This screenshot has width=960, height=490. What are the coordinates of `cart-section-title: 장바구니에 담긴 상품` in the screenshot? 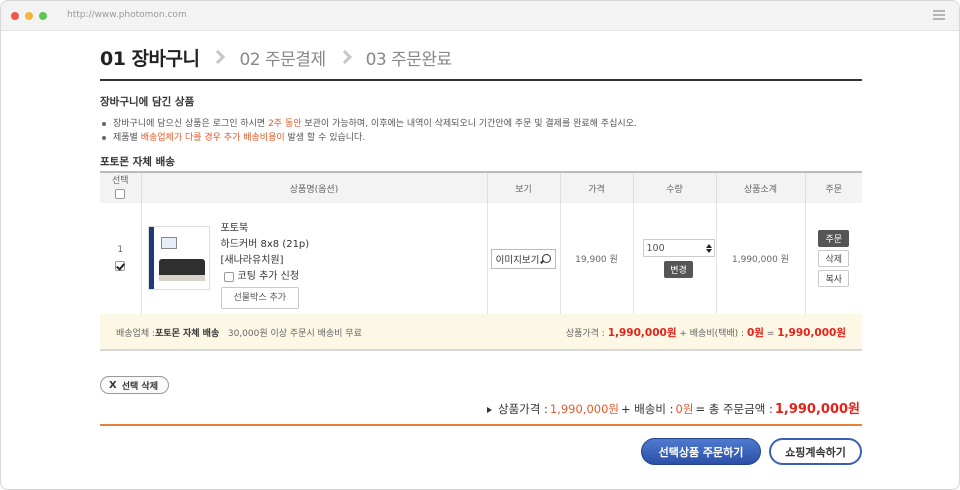 It's located at (147, 102).